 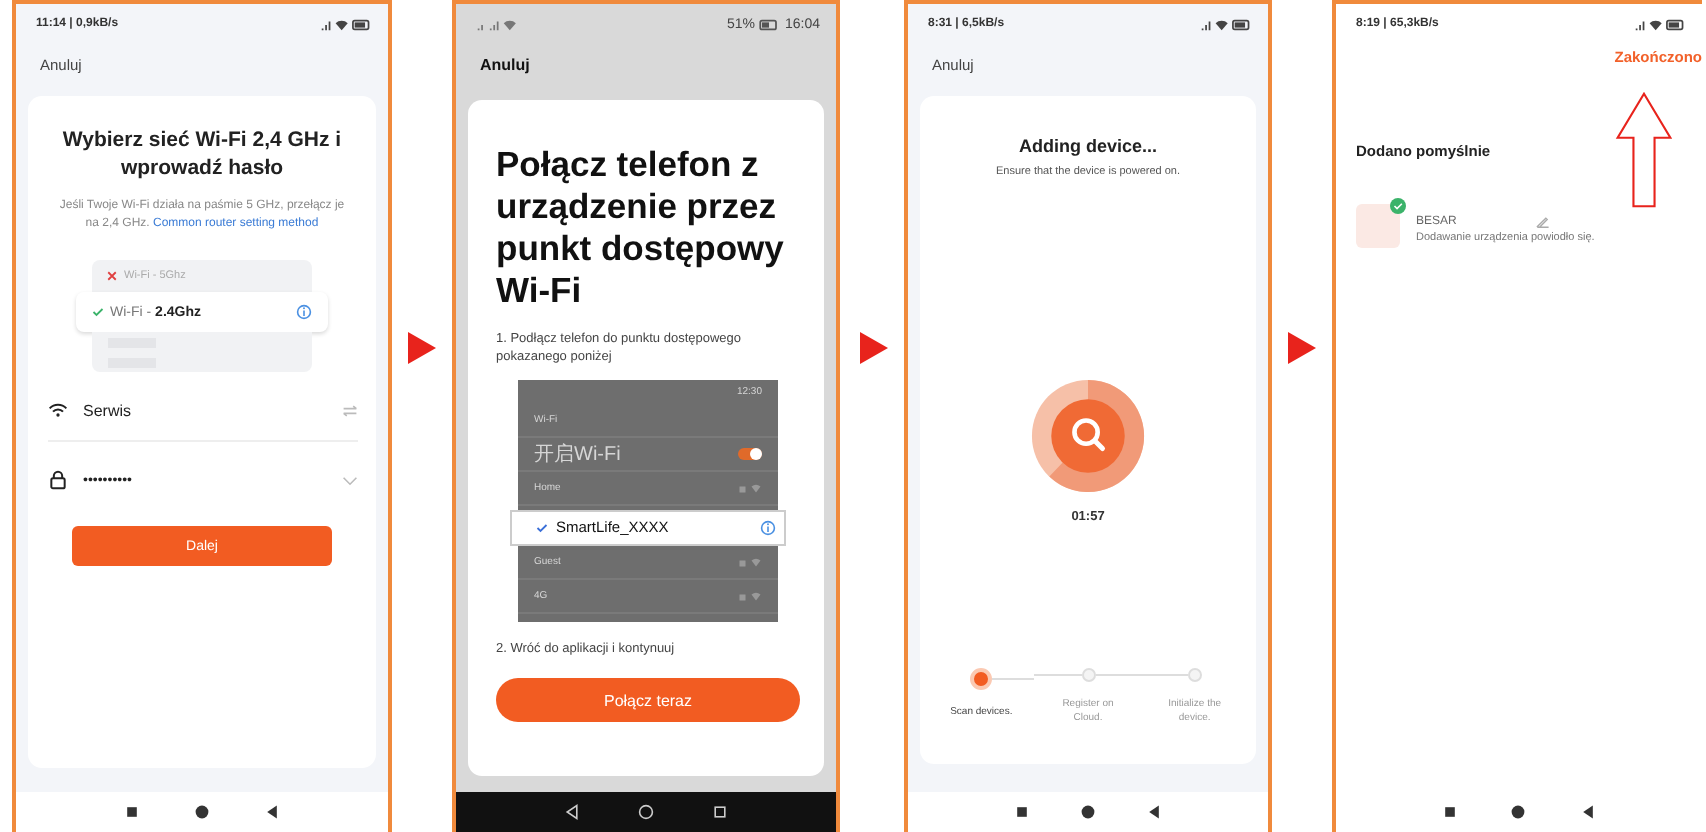 What do you see at coordinates (1644, 150) in the screenshot?
I see `up-arrow-annotation` at bounding box center [1644, 150].